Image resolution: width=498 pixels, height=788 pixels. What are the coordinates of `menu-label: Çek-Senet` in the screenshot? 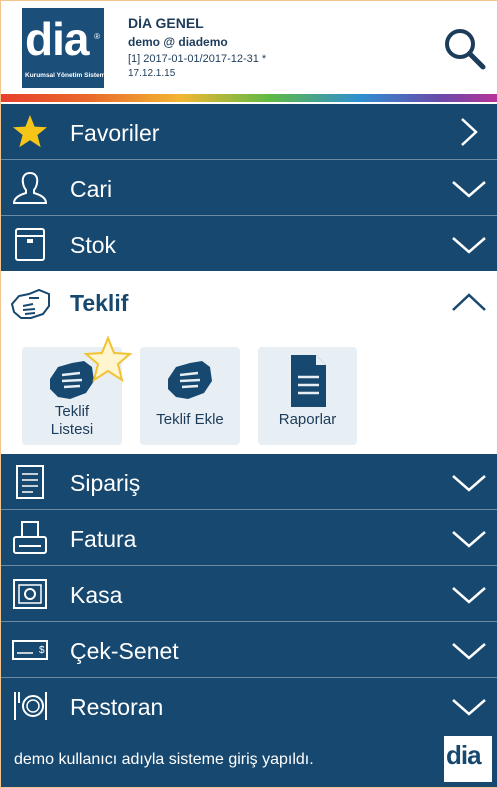 It's located at (124, 651).